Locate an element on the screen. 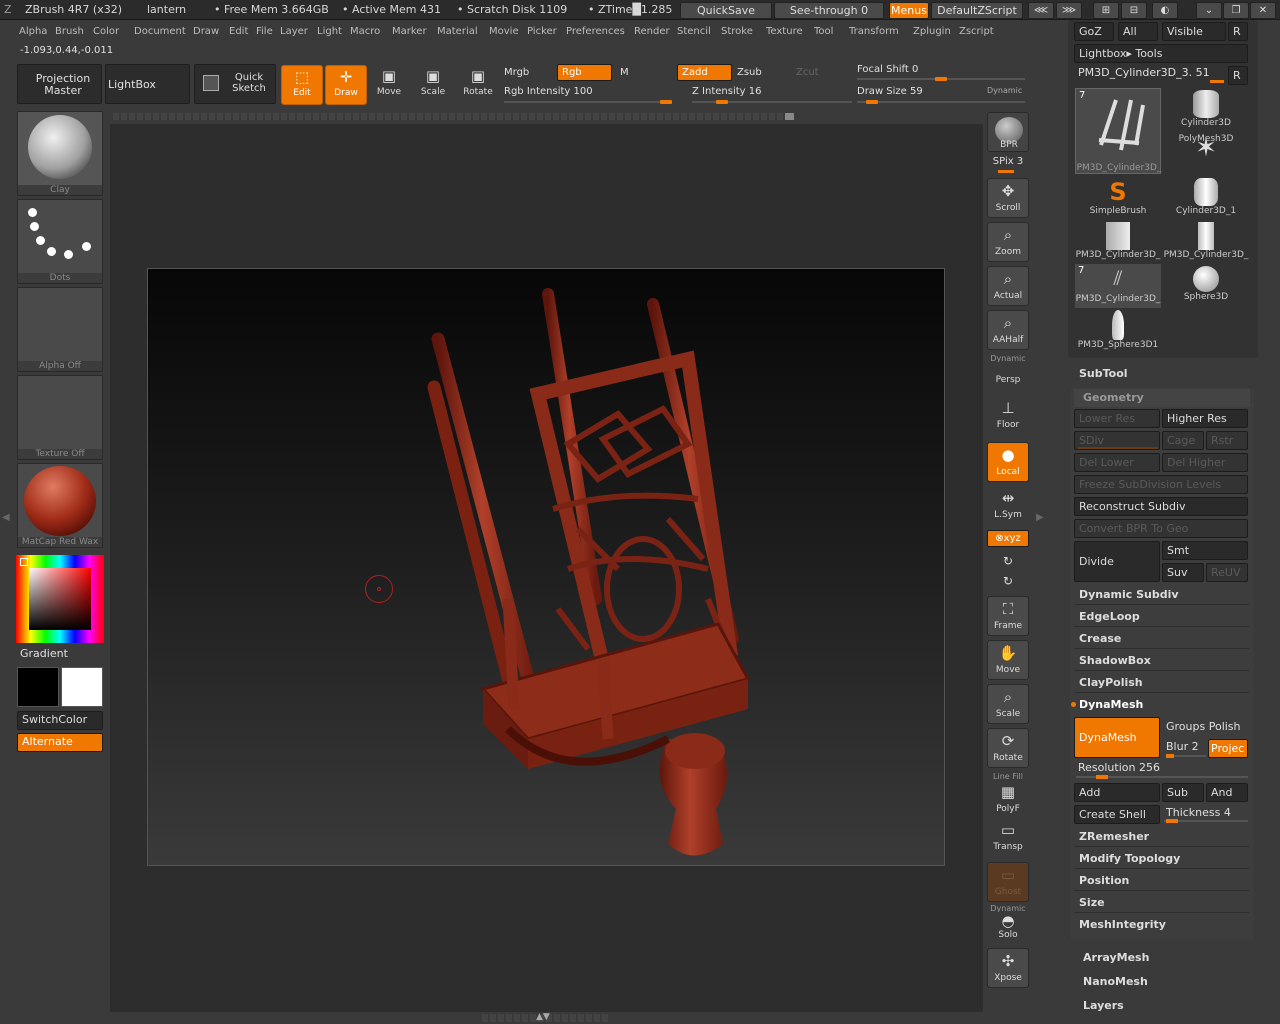 This screenshot has width=1280, height=1024. zoom-button: ⌕ Zoom is located at coordinates (1008, 242).